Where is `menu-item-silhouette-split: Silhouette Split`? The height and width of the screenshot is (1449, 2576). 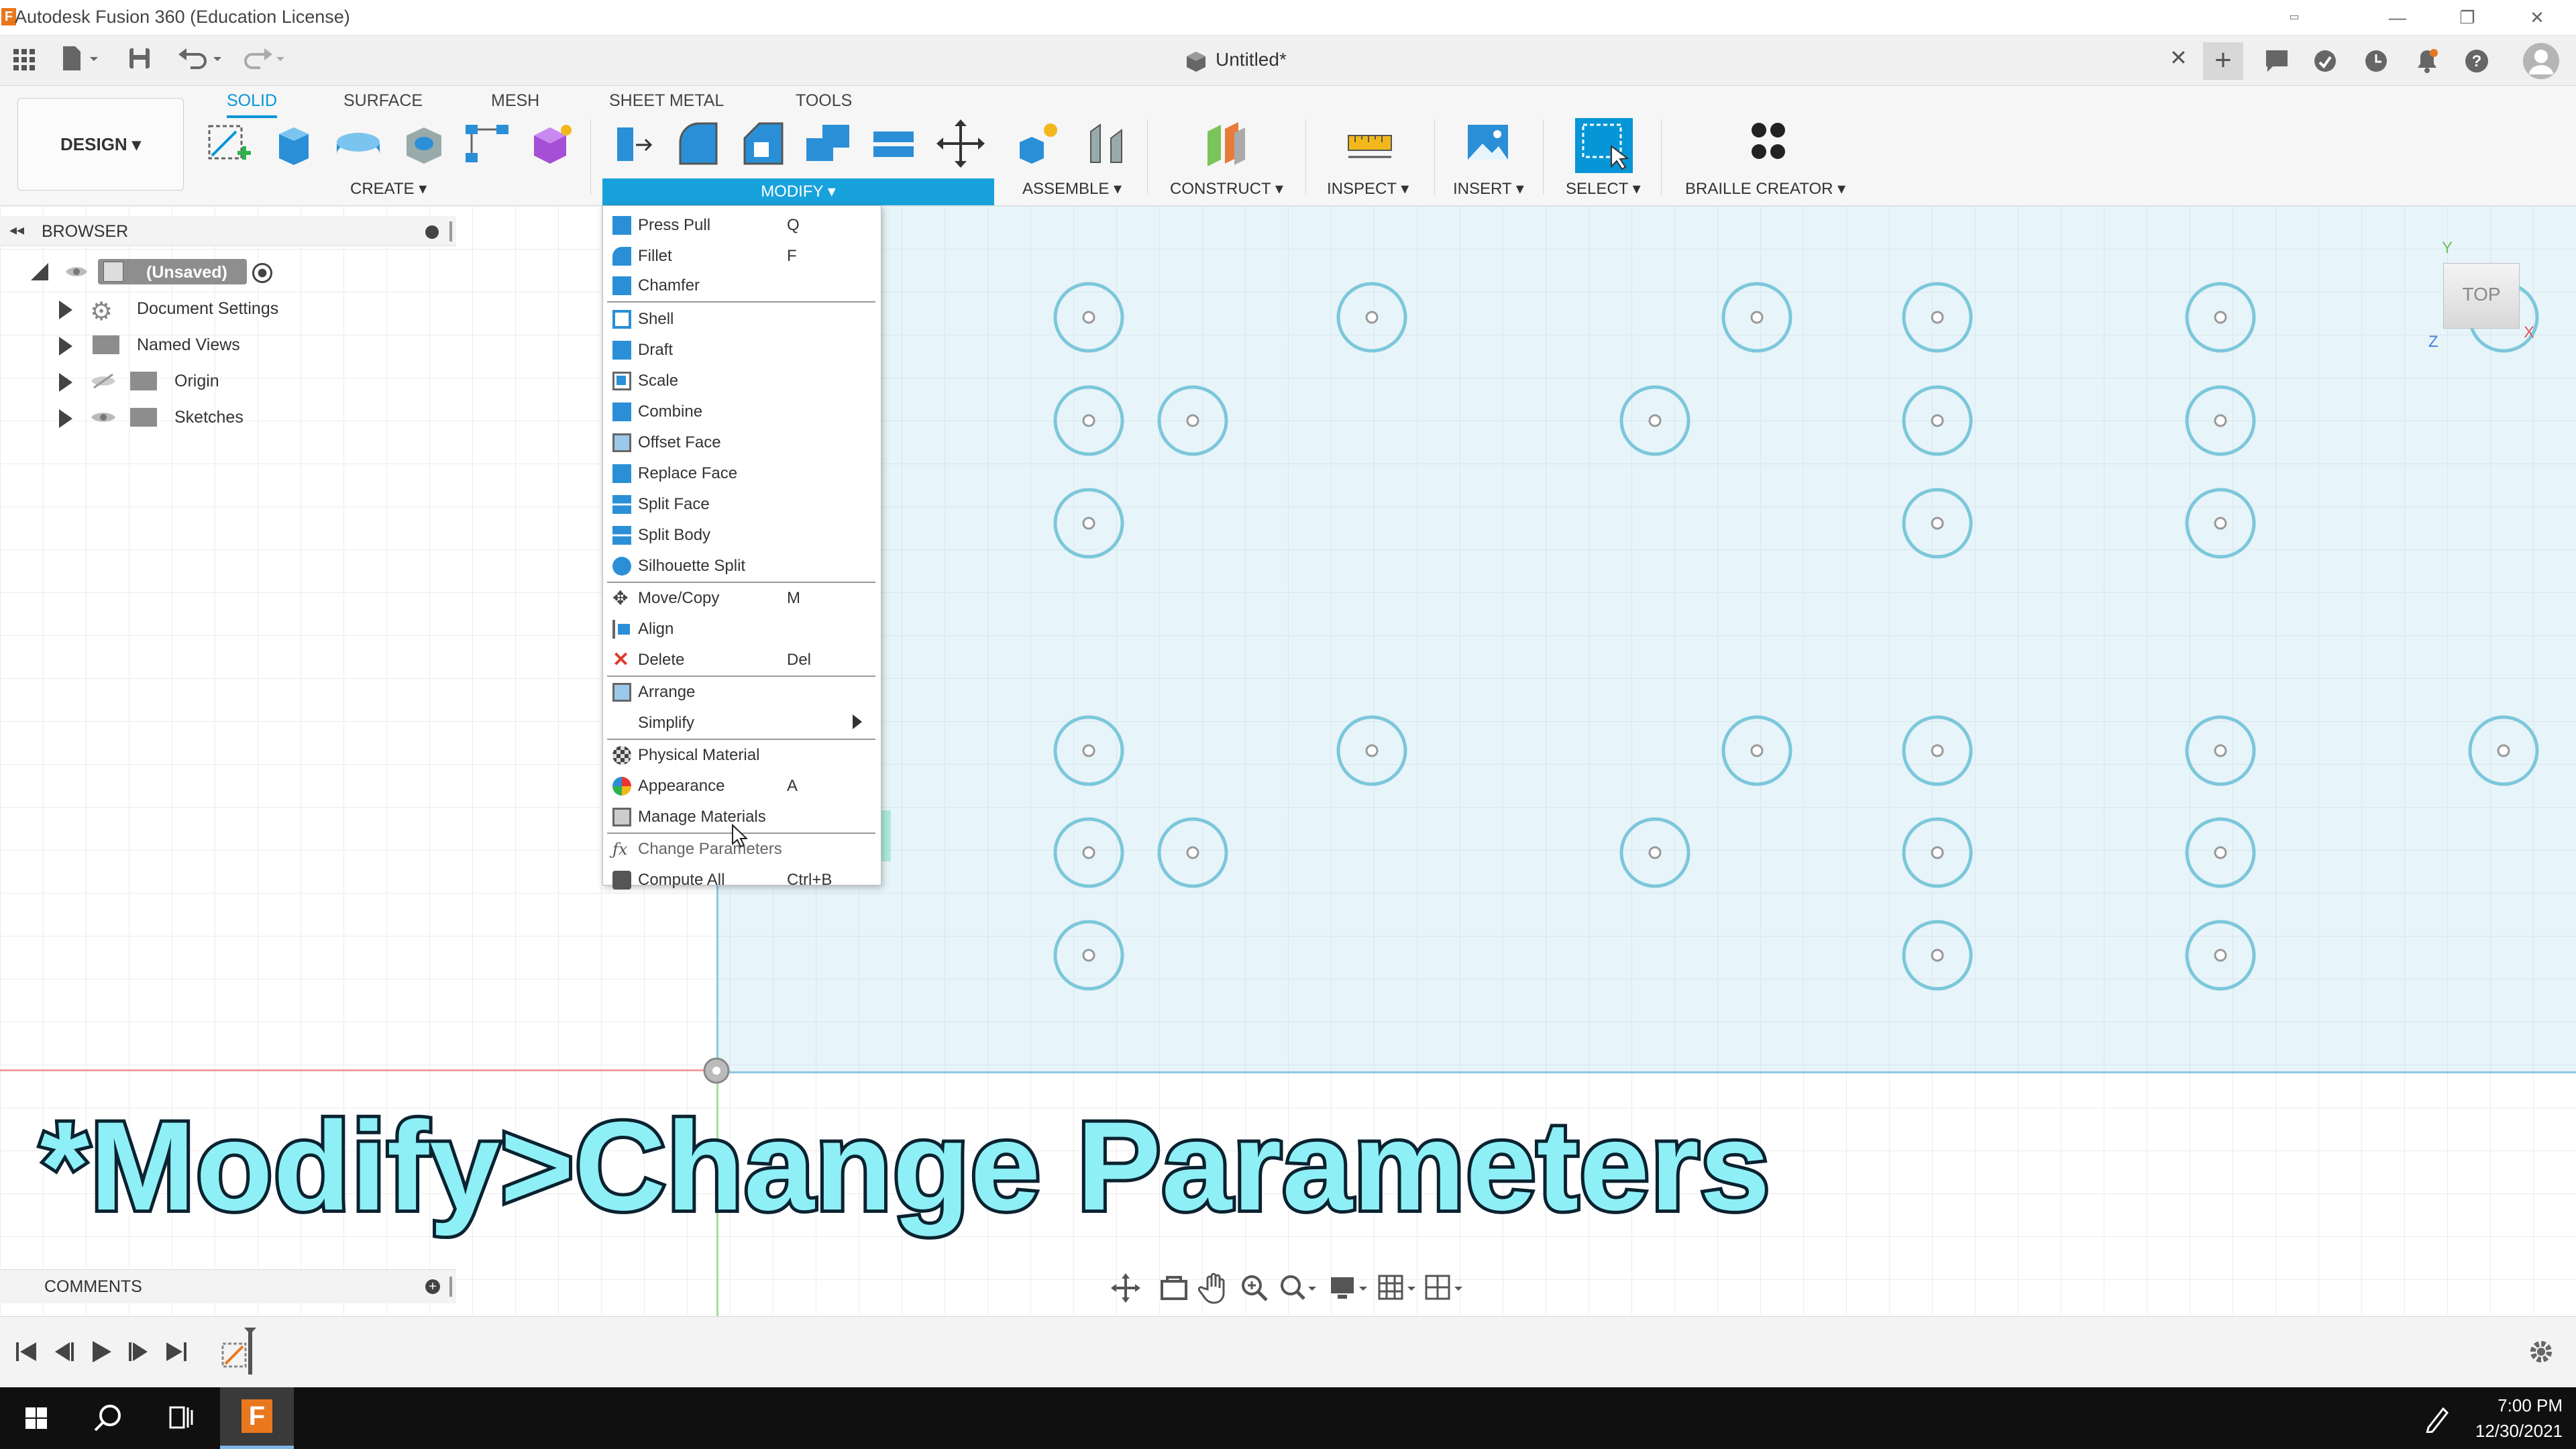
menu-item-silhouette-split: Silhouette Split is located at coordinates (742, 565).